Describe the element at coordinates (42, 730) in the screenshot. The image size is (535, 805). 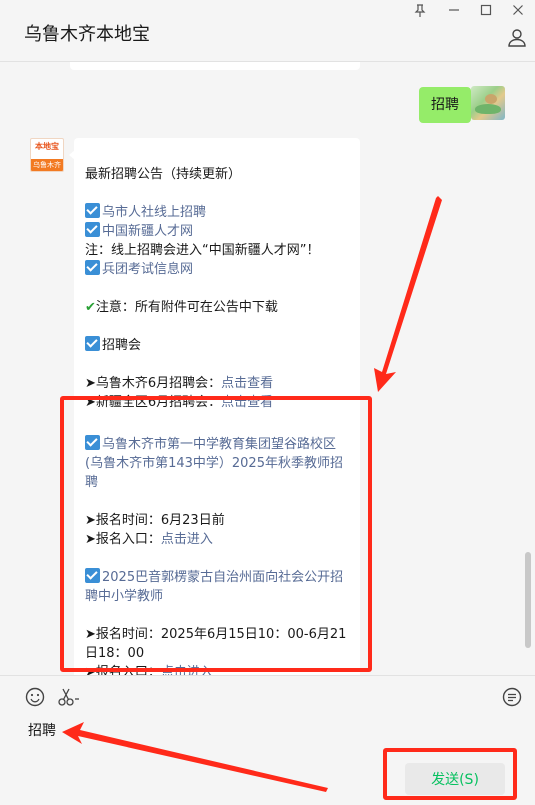
I see `message-input-field: 招聘` at that location.